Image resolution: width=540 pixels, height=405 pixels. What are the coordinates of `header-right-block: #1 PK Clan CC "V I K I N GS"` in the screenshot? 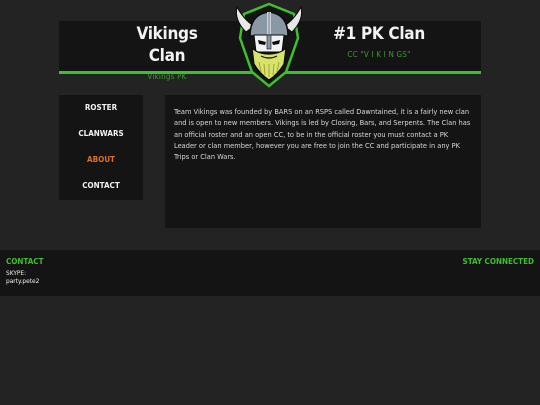 It's located at (379, 40).